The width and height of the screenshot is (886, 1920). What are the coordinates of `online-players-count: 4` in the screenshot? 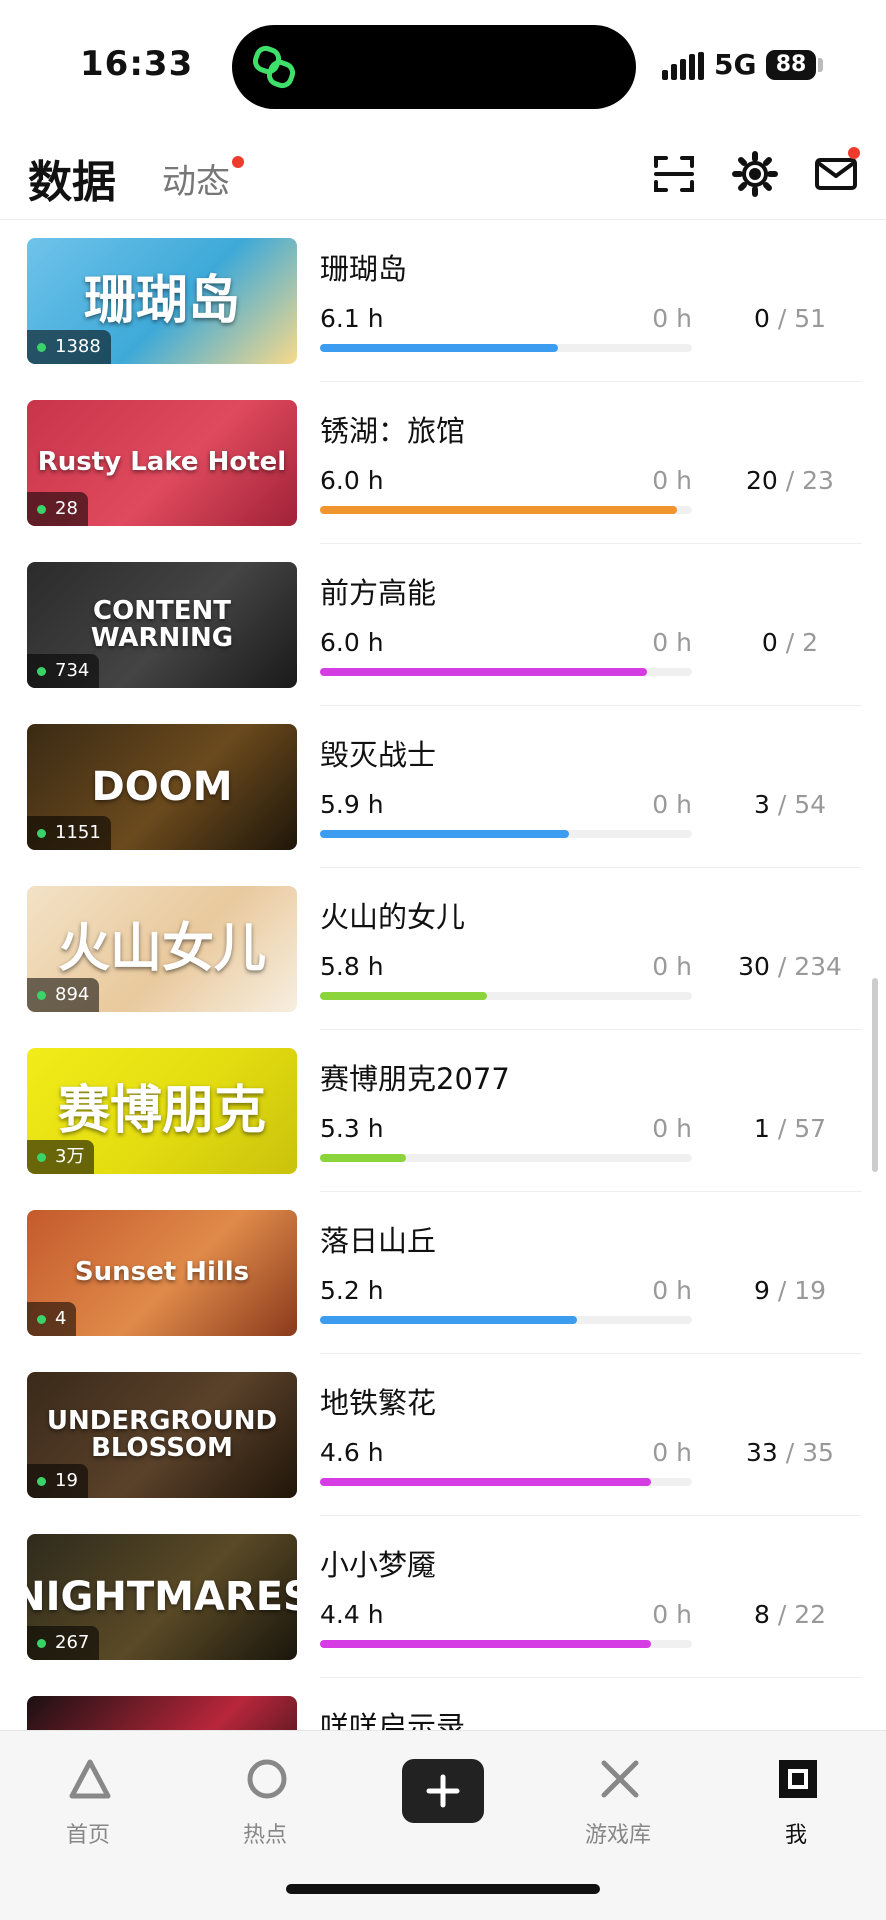 It's located at (61, 1318).